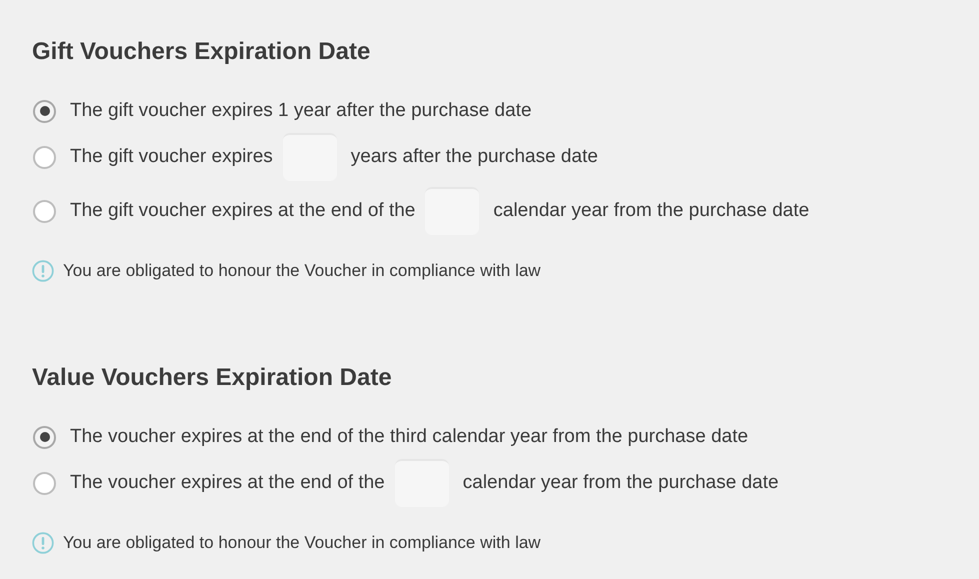 This screenshot has height=579, width=979. Describe the element at coordinates (474, 157) in the screenshot. I see `option-label: years after the purchase date` at that location.